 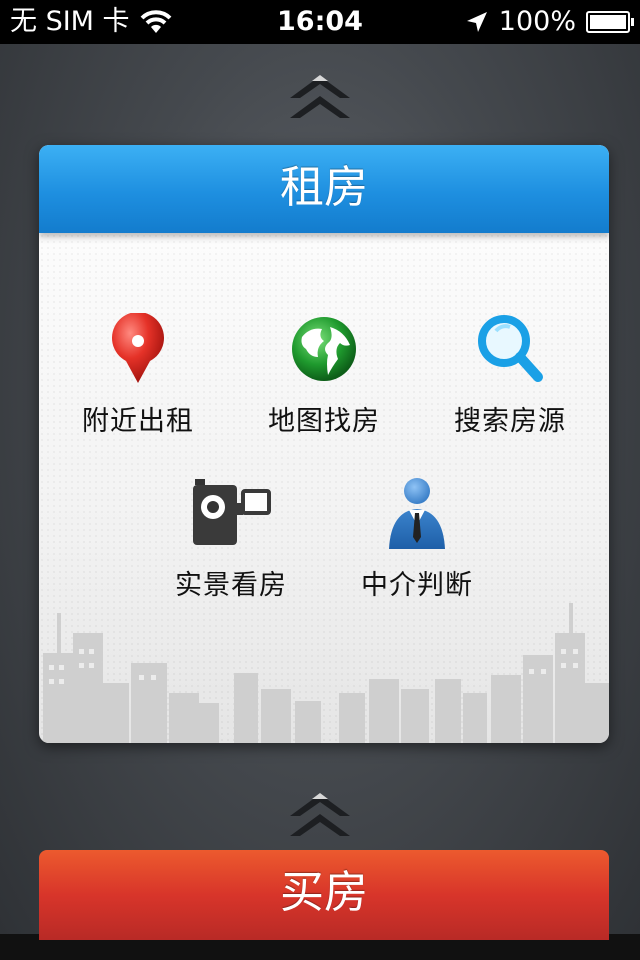 I want to click on magnifier-icon, so click(x=510, y=348).